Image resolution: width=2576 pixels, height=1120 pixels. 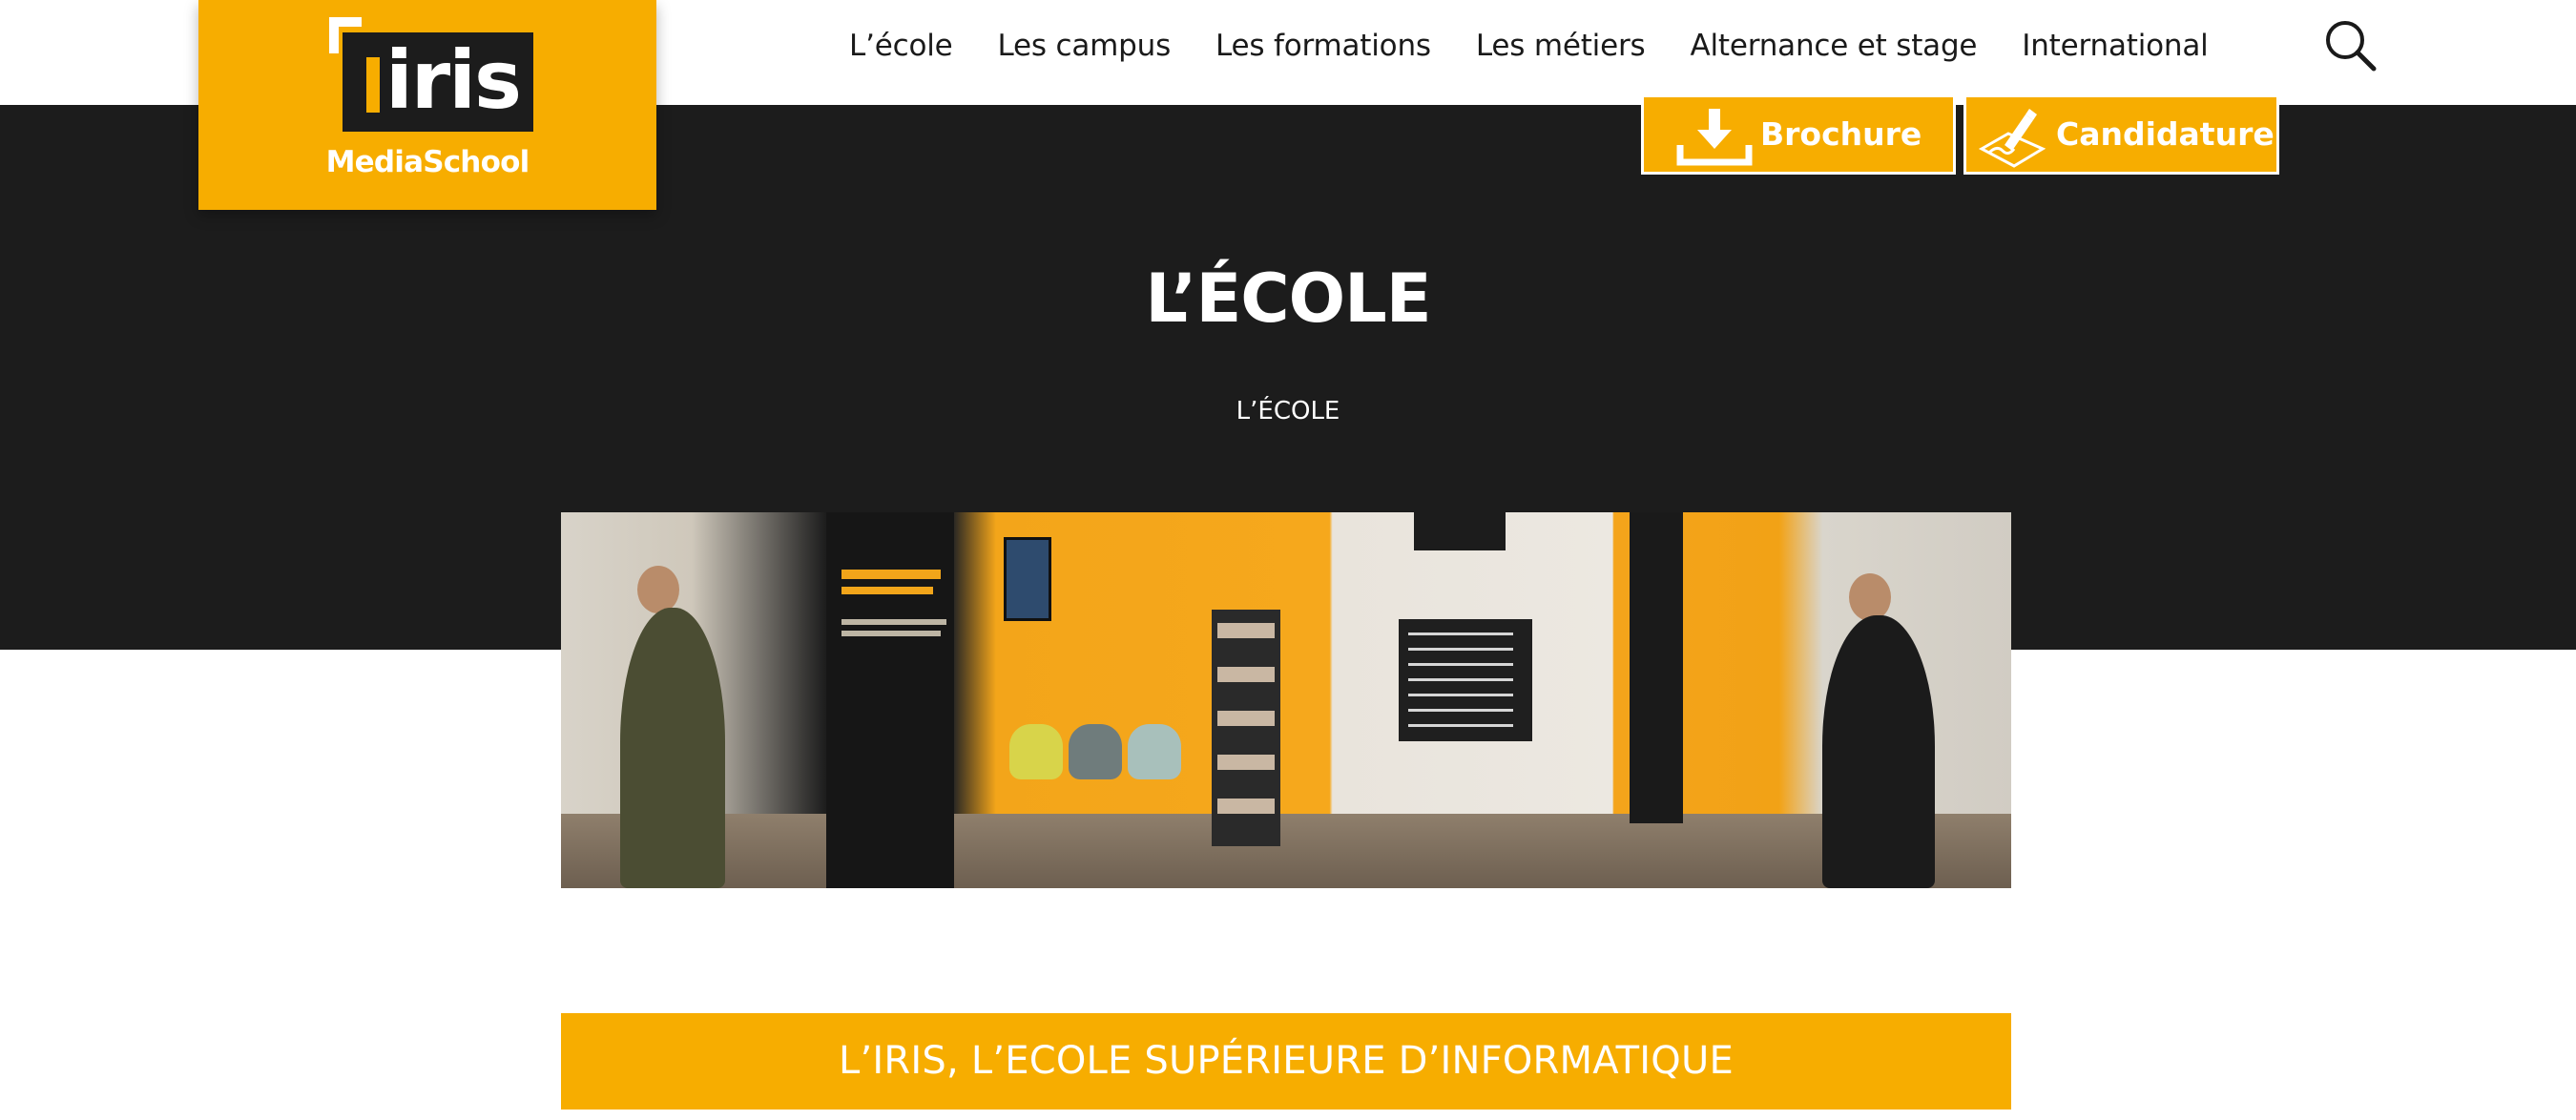 What do you see at coordinates (2014, 138) in the screenshot?
I see `pen-sign-icon` at bounding box center [2014, 138].